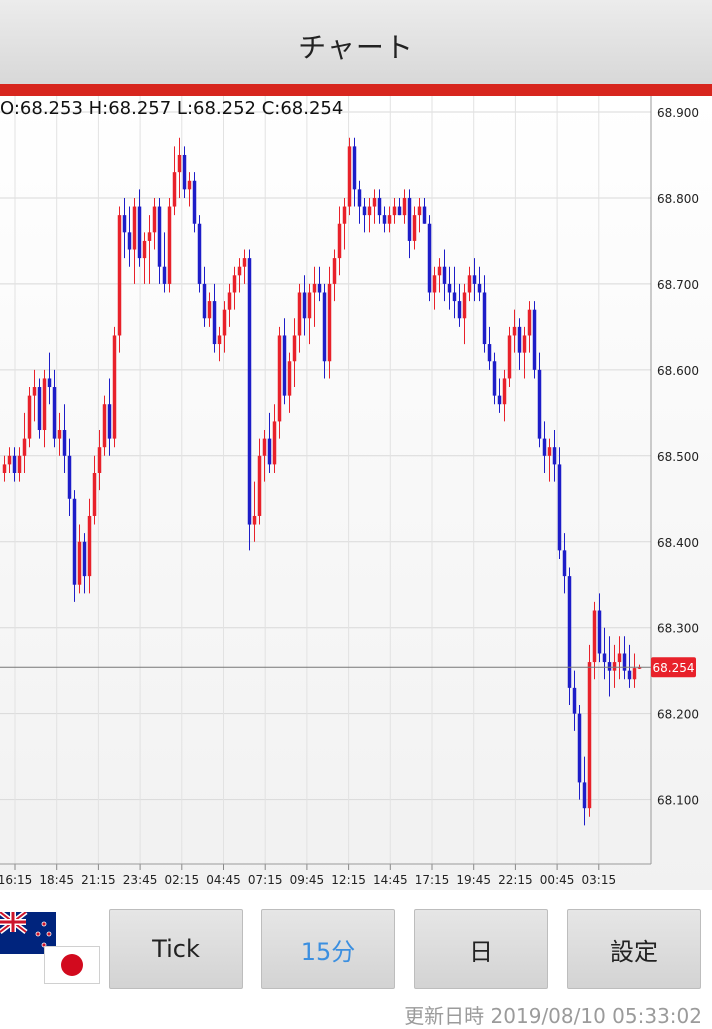  What do you see at coordinates (328, 949) in the screenshot?
I see `15min-button: 15分` at bounding box center [328, 949].